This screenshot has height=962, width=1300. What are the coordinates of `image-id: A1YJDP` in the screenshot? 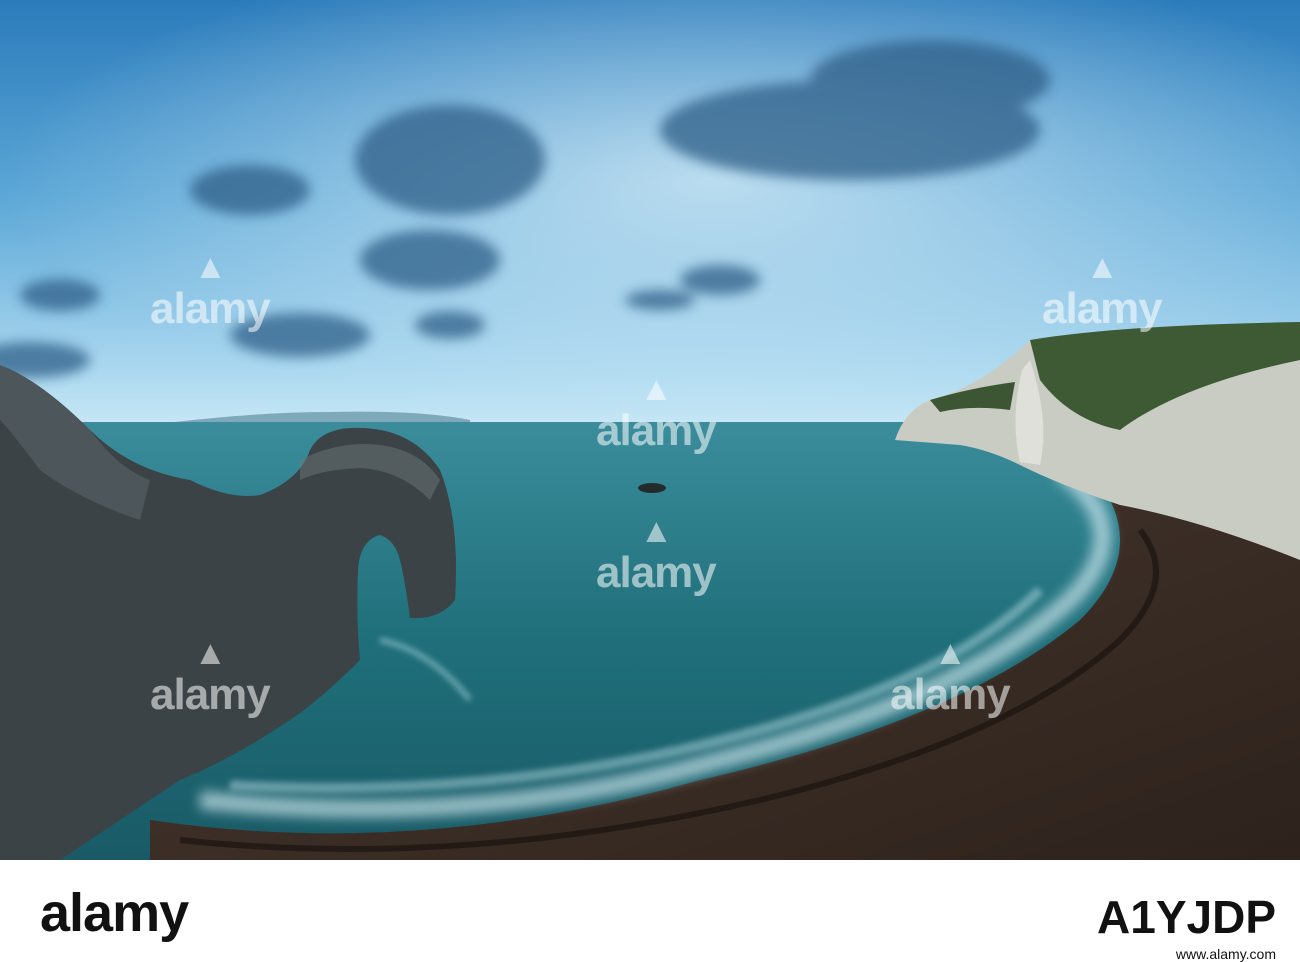 It's located at (1186, 917).